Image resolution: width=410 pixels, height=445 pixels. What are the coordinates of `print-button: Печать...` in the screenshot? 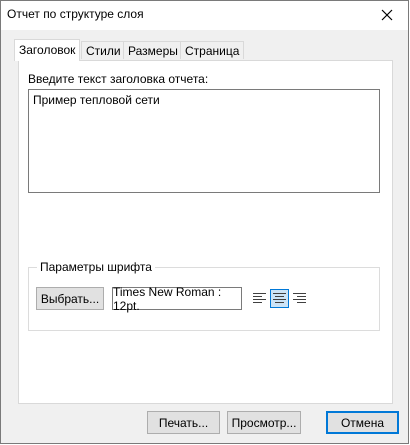 It's located at (183, 422).